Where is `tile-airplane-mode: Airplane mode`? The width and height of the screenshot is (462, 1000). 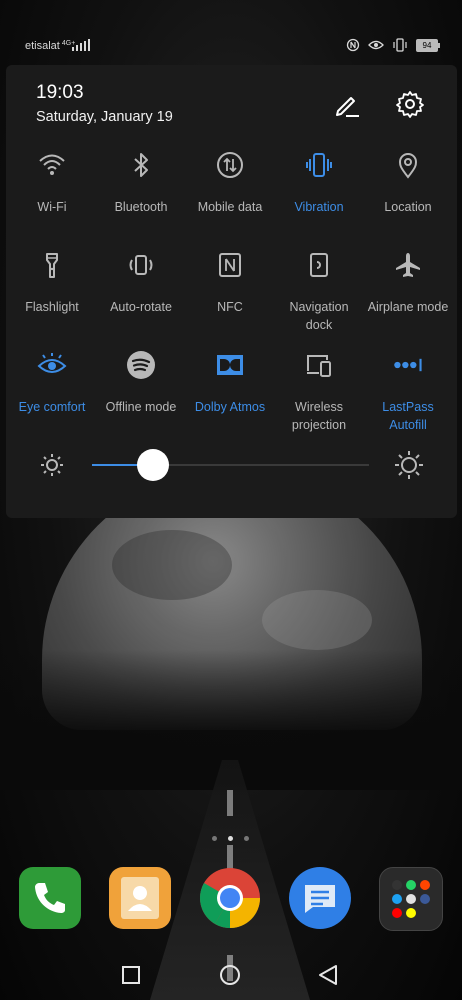 tile-airplane-mode: Airplane mode is located at coordinates (408, 283).